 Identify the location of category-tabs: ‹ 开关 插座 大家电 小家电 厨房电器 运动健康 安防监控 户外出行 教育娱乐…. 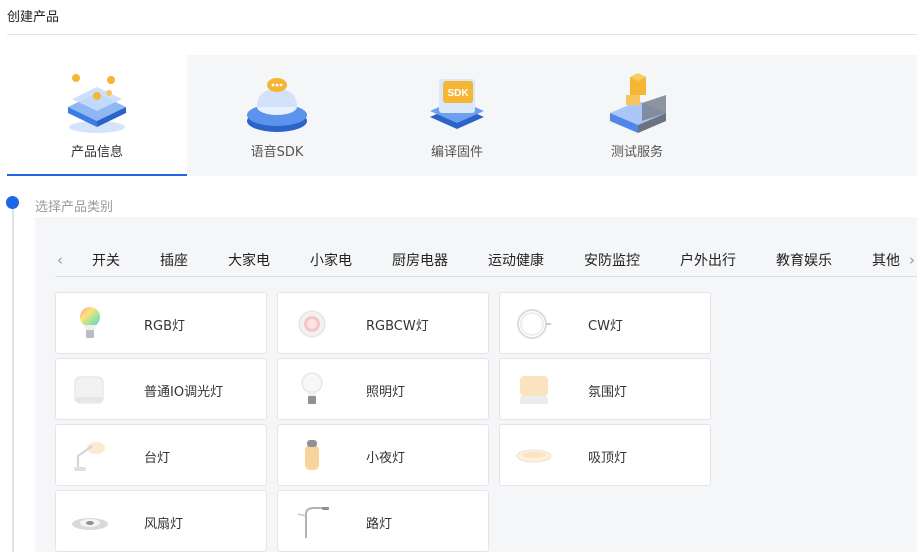
(486, 260).